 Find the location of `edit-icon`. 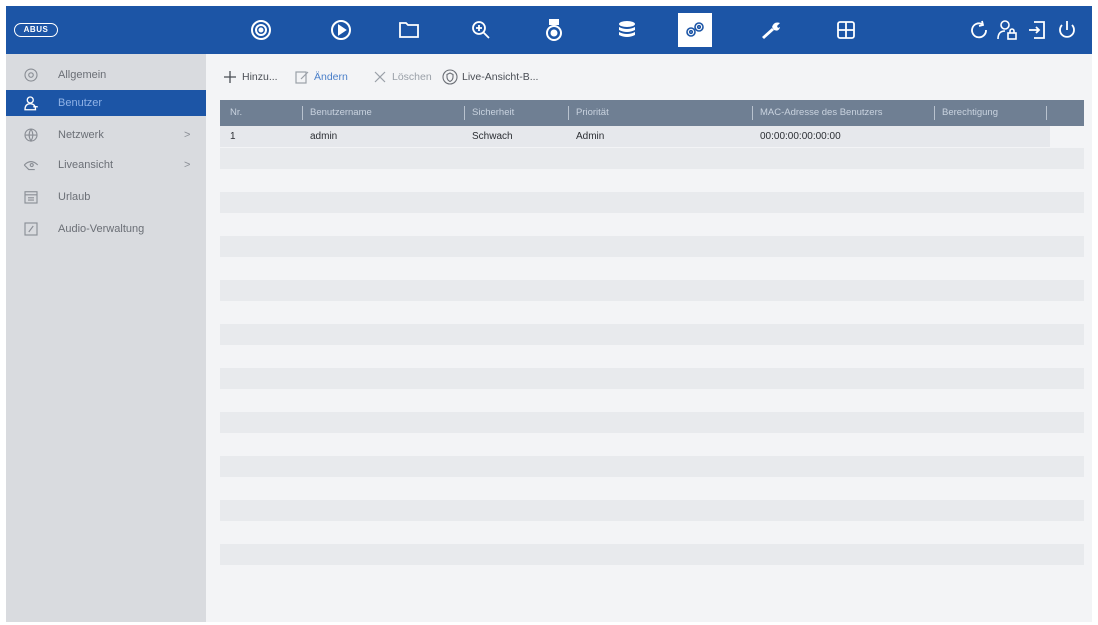

edit-icon is located at coordinates (302, 77).